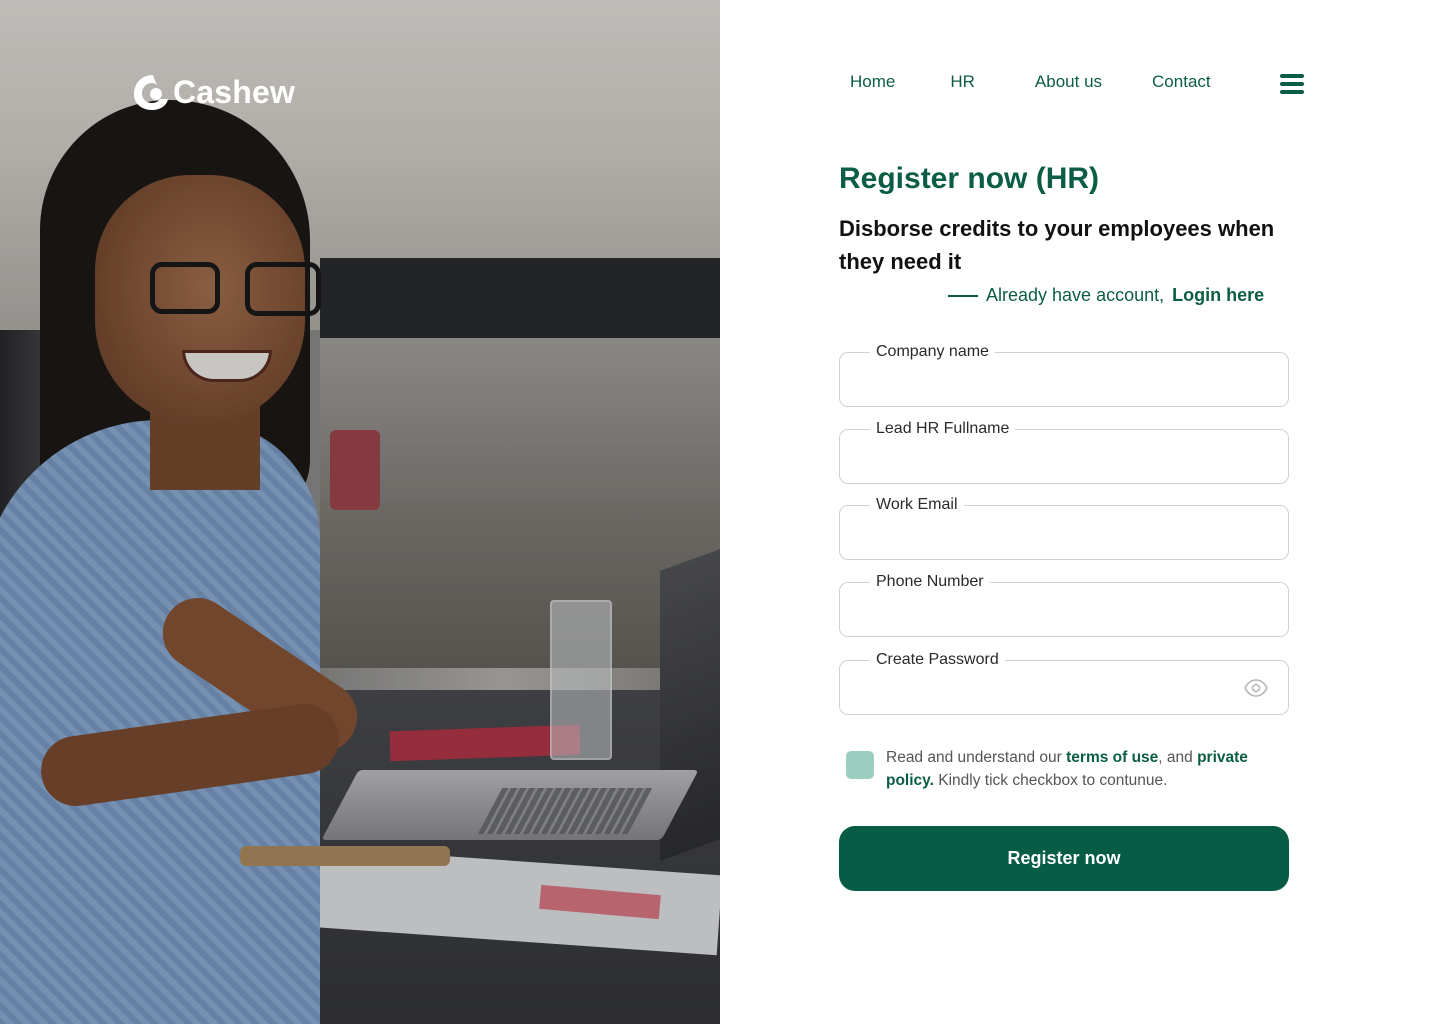  Describe the element at coordinates (932, 352) in the screenshot. I see `company-name-label: Company name` at that location.